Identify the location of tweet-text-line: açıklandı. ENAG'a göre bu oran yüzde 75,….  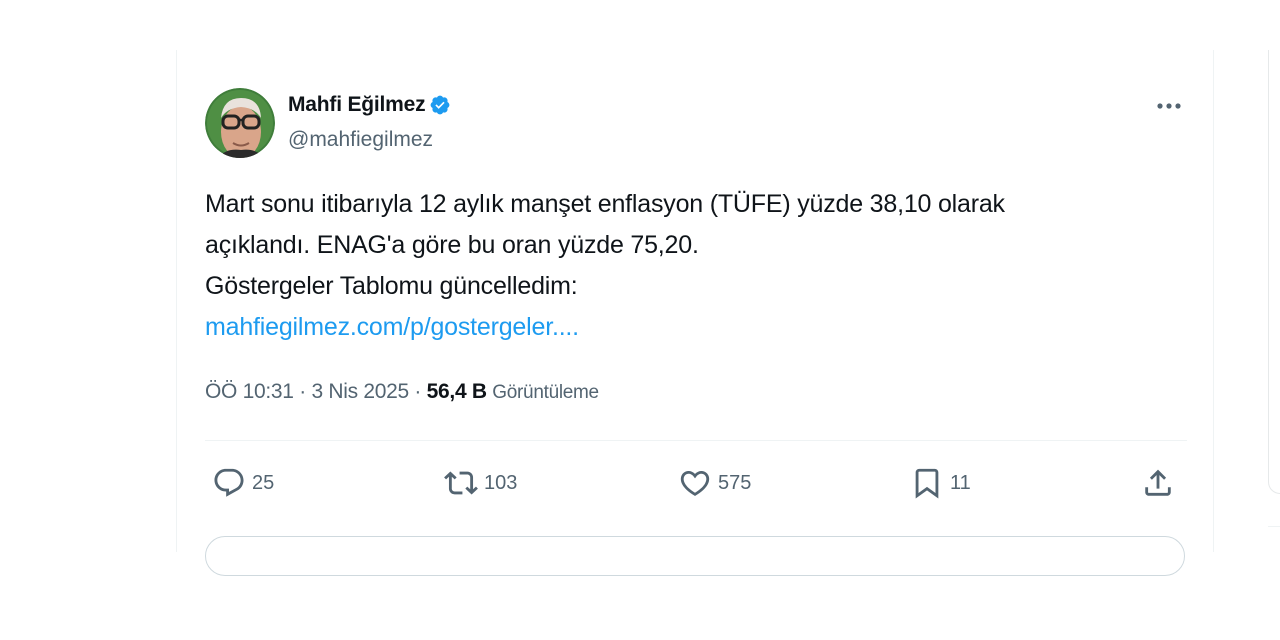
(452, 245).